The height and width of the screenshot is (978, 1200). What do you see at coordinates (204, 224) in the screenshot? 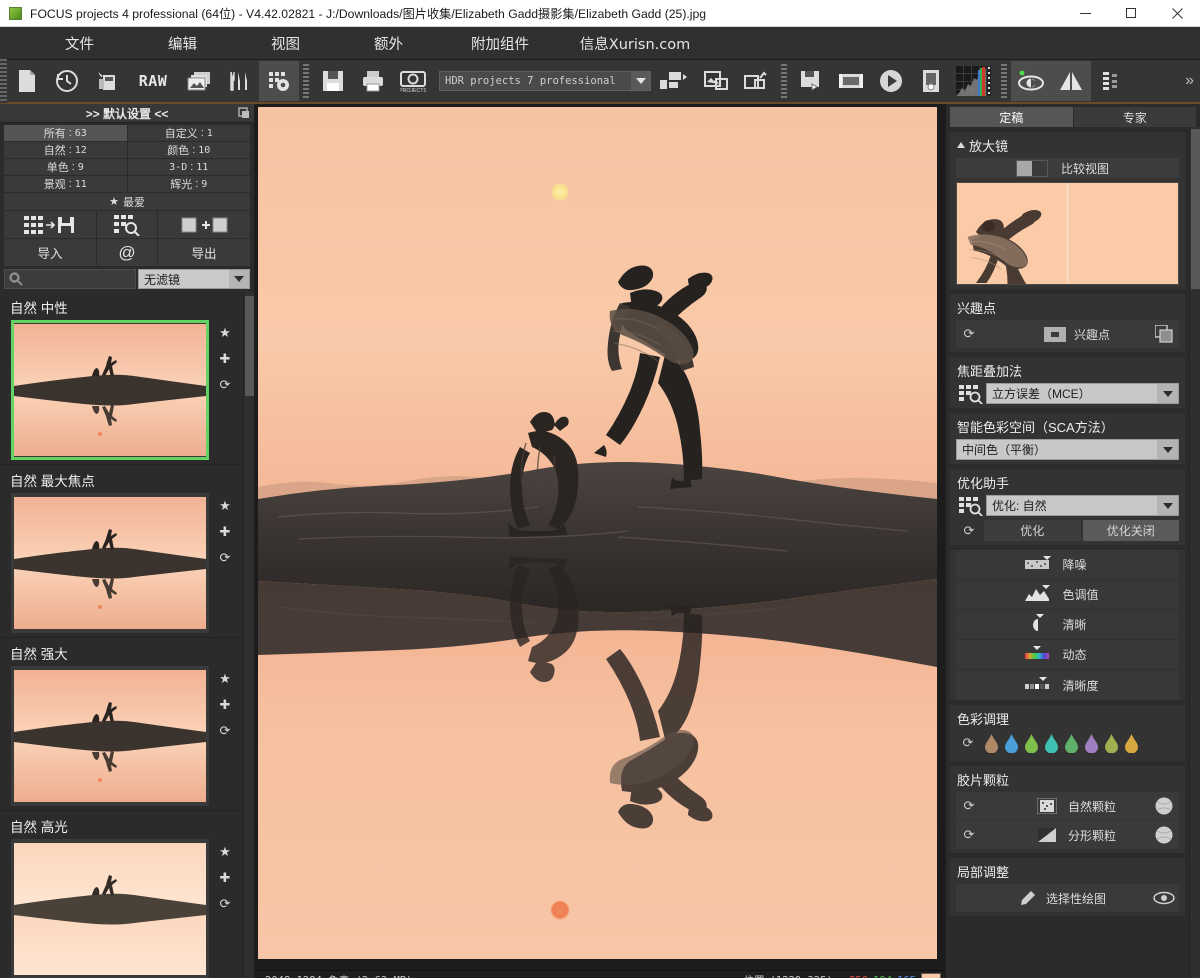
I see `combine-presets-button` at bounding box center [204, 224].